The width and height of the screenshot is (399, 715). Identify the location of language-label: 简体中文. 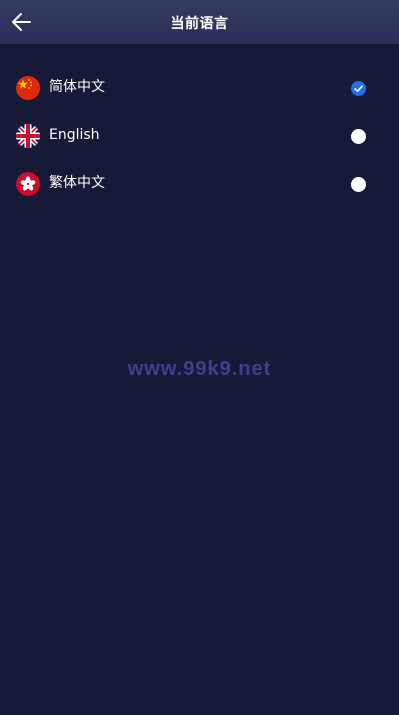
(77, 87).